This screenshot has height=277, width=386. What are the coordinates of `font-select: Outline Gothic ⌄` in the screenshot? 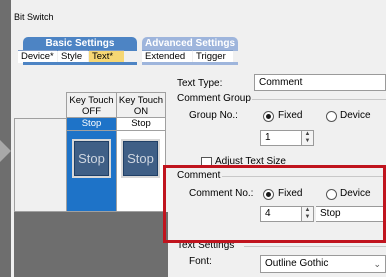 It's located at (323, 264).